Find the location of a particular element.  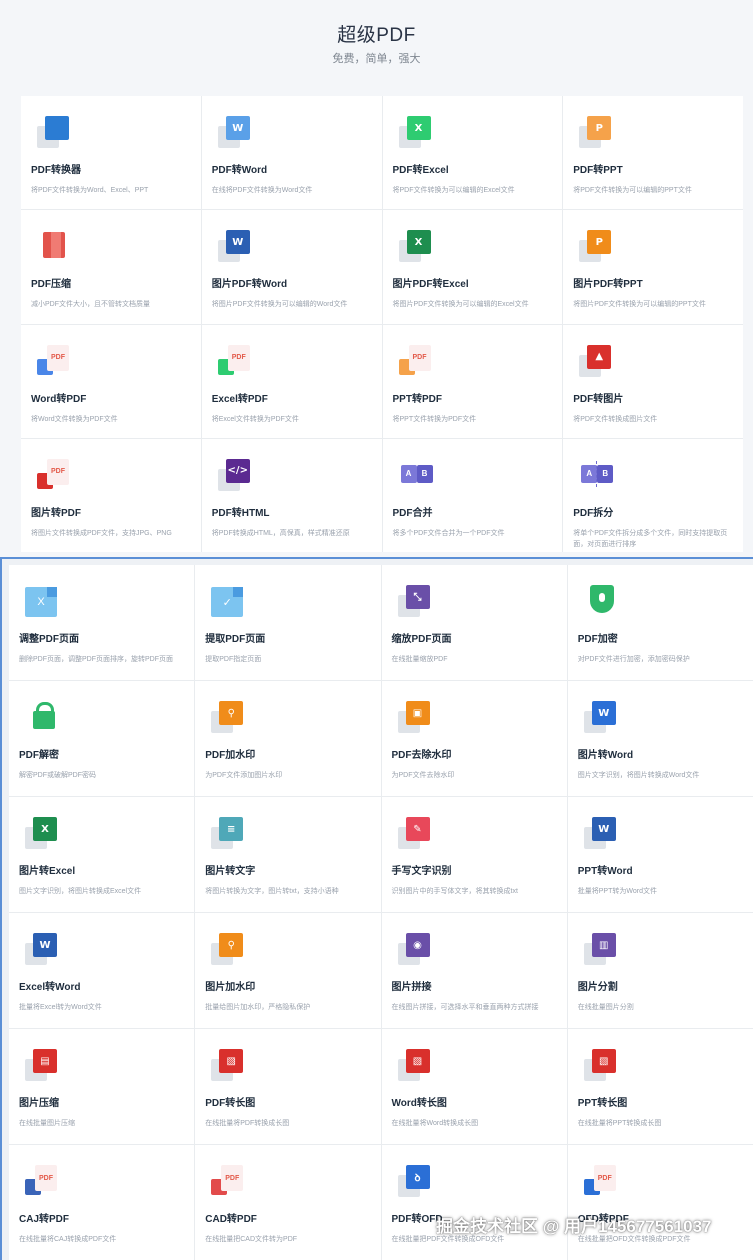

tool-description: 在线将PDF文件转换为Word文件 is located at coordinates (262, 190).